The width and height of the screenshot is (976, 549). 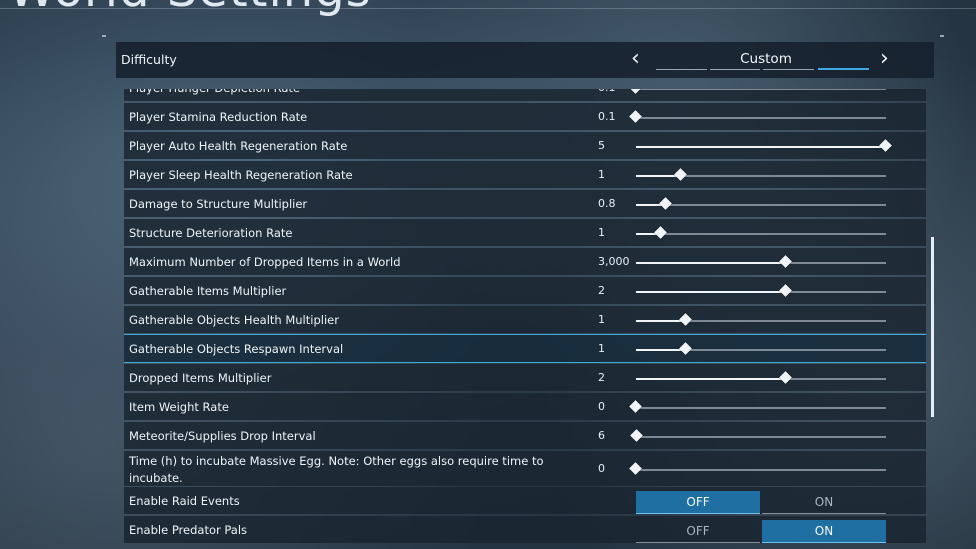 I want to click on setting-label: Structure Deterioration Rate, so click(x=211, y=233).